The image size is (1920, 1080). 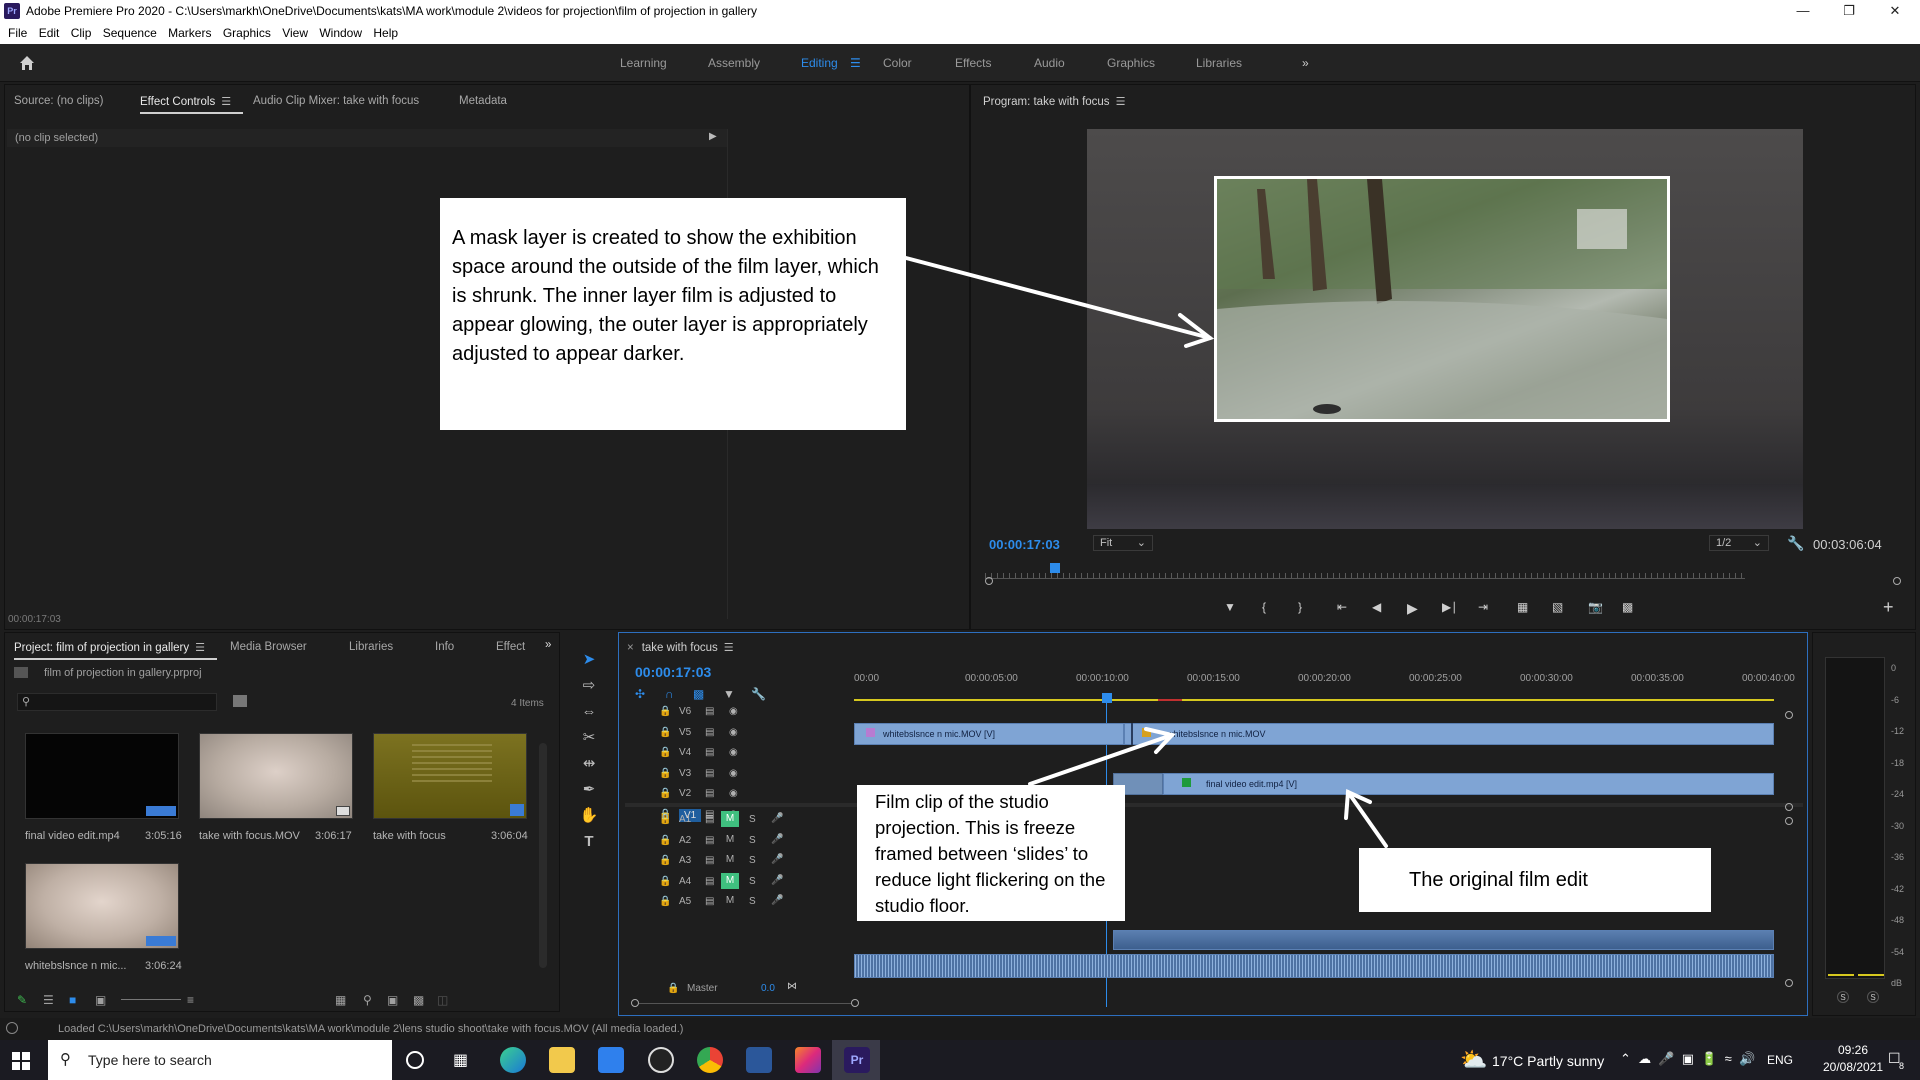 I want to click on file-explorer-icon, so click(x=562, y=1060).